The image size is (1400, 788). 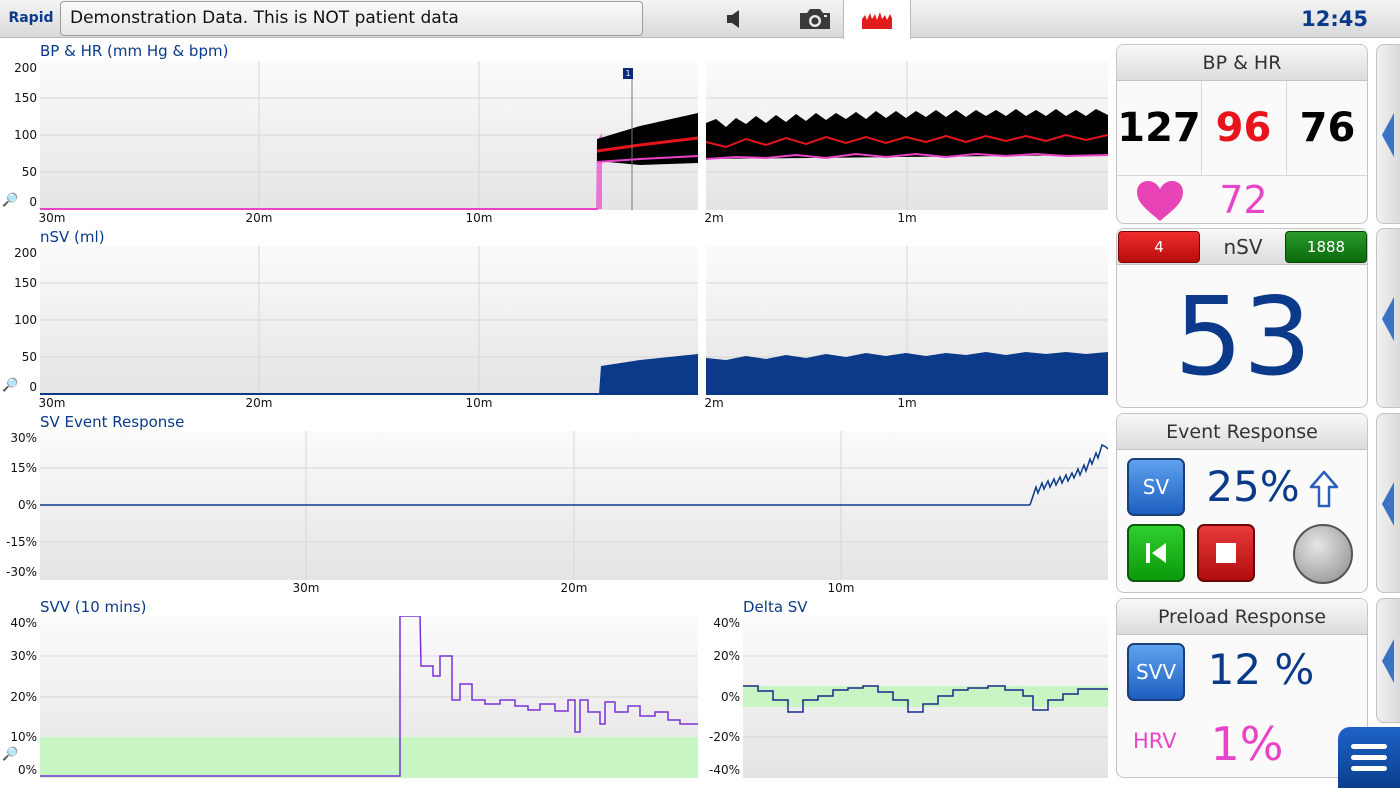 What do you see at coordinates (52, 403) in the screenshot?
I see `nsv-x-tick: 30m` at bounding box center [52, 403].